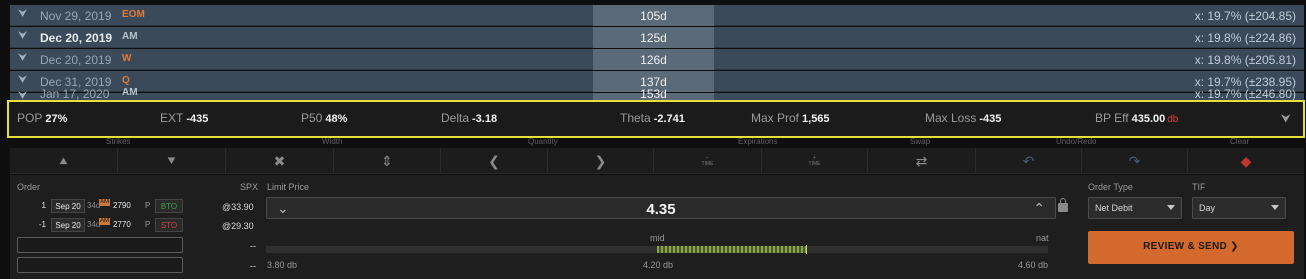 This screenshot has height=279, width=1306. What do you see at coordinates (1039, 208) in the screenshot?
I see `chevron-up-icon: ⌃` at bounding box center [1039, 208].